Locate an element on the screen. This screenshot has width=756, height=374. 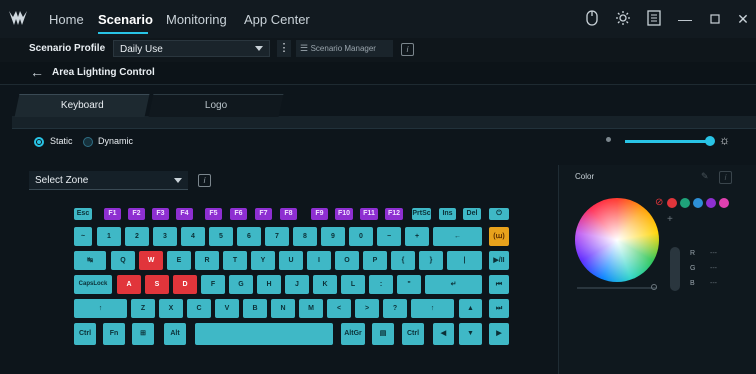
saturation-slider-handle is located at coordinates (654, 287).